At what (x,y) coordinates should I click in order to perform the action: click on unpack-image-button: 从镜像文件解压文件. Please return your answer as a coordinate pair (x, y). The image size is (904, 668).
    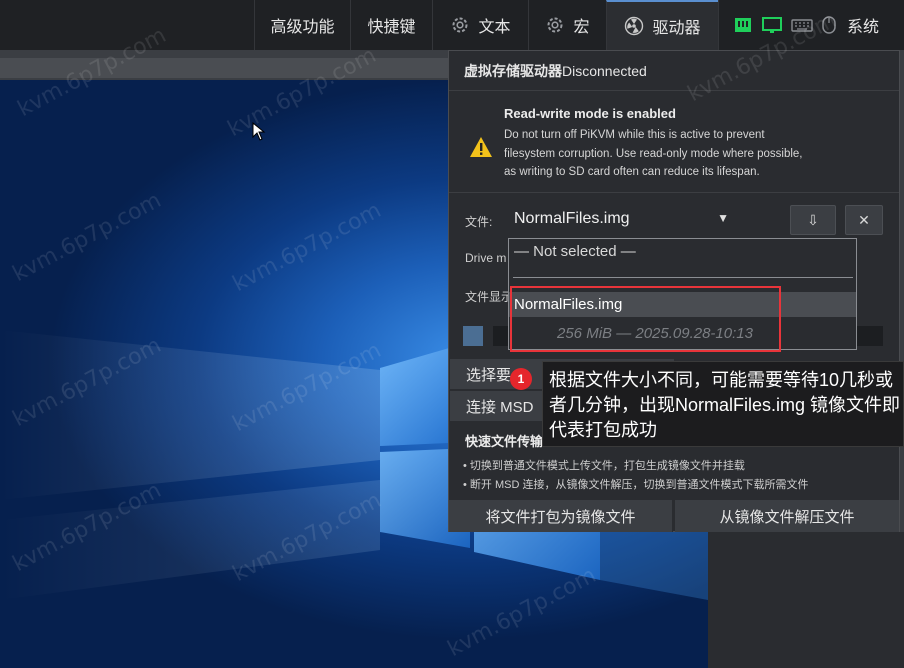
    Looking at the image, I should click on (787, 516).